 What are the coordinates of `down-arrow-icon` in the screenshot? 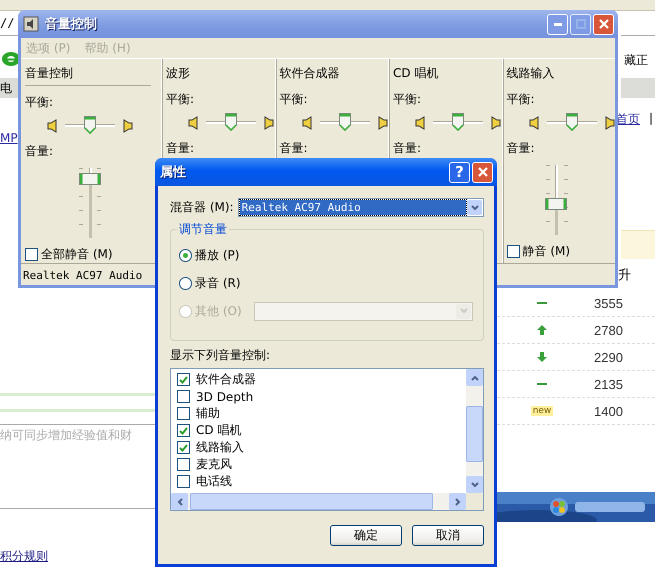 It's located at (542, 357).